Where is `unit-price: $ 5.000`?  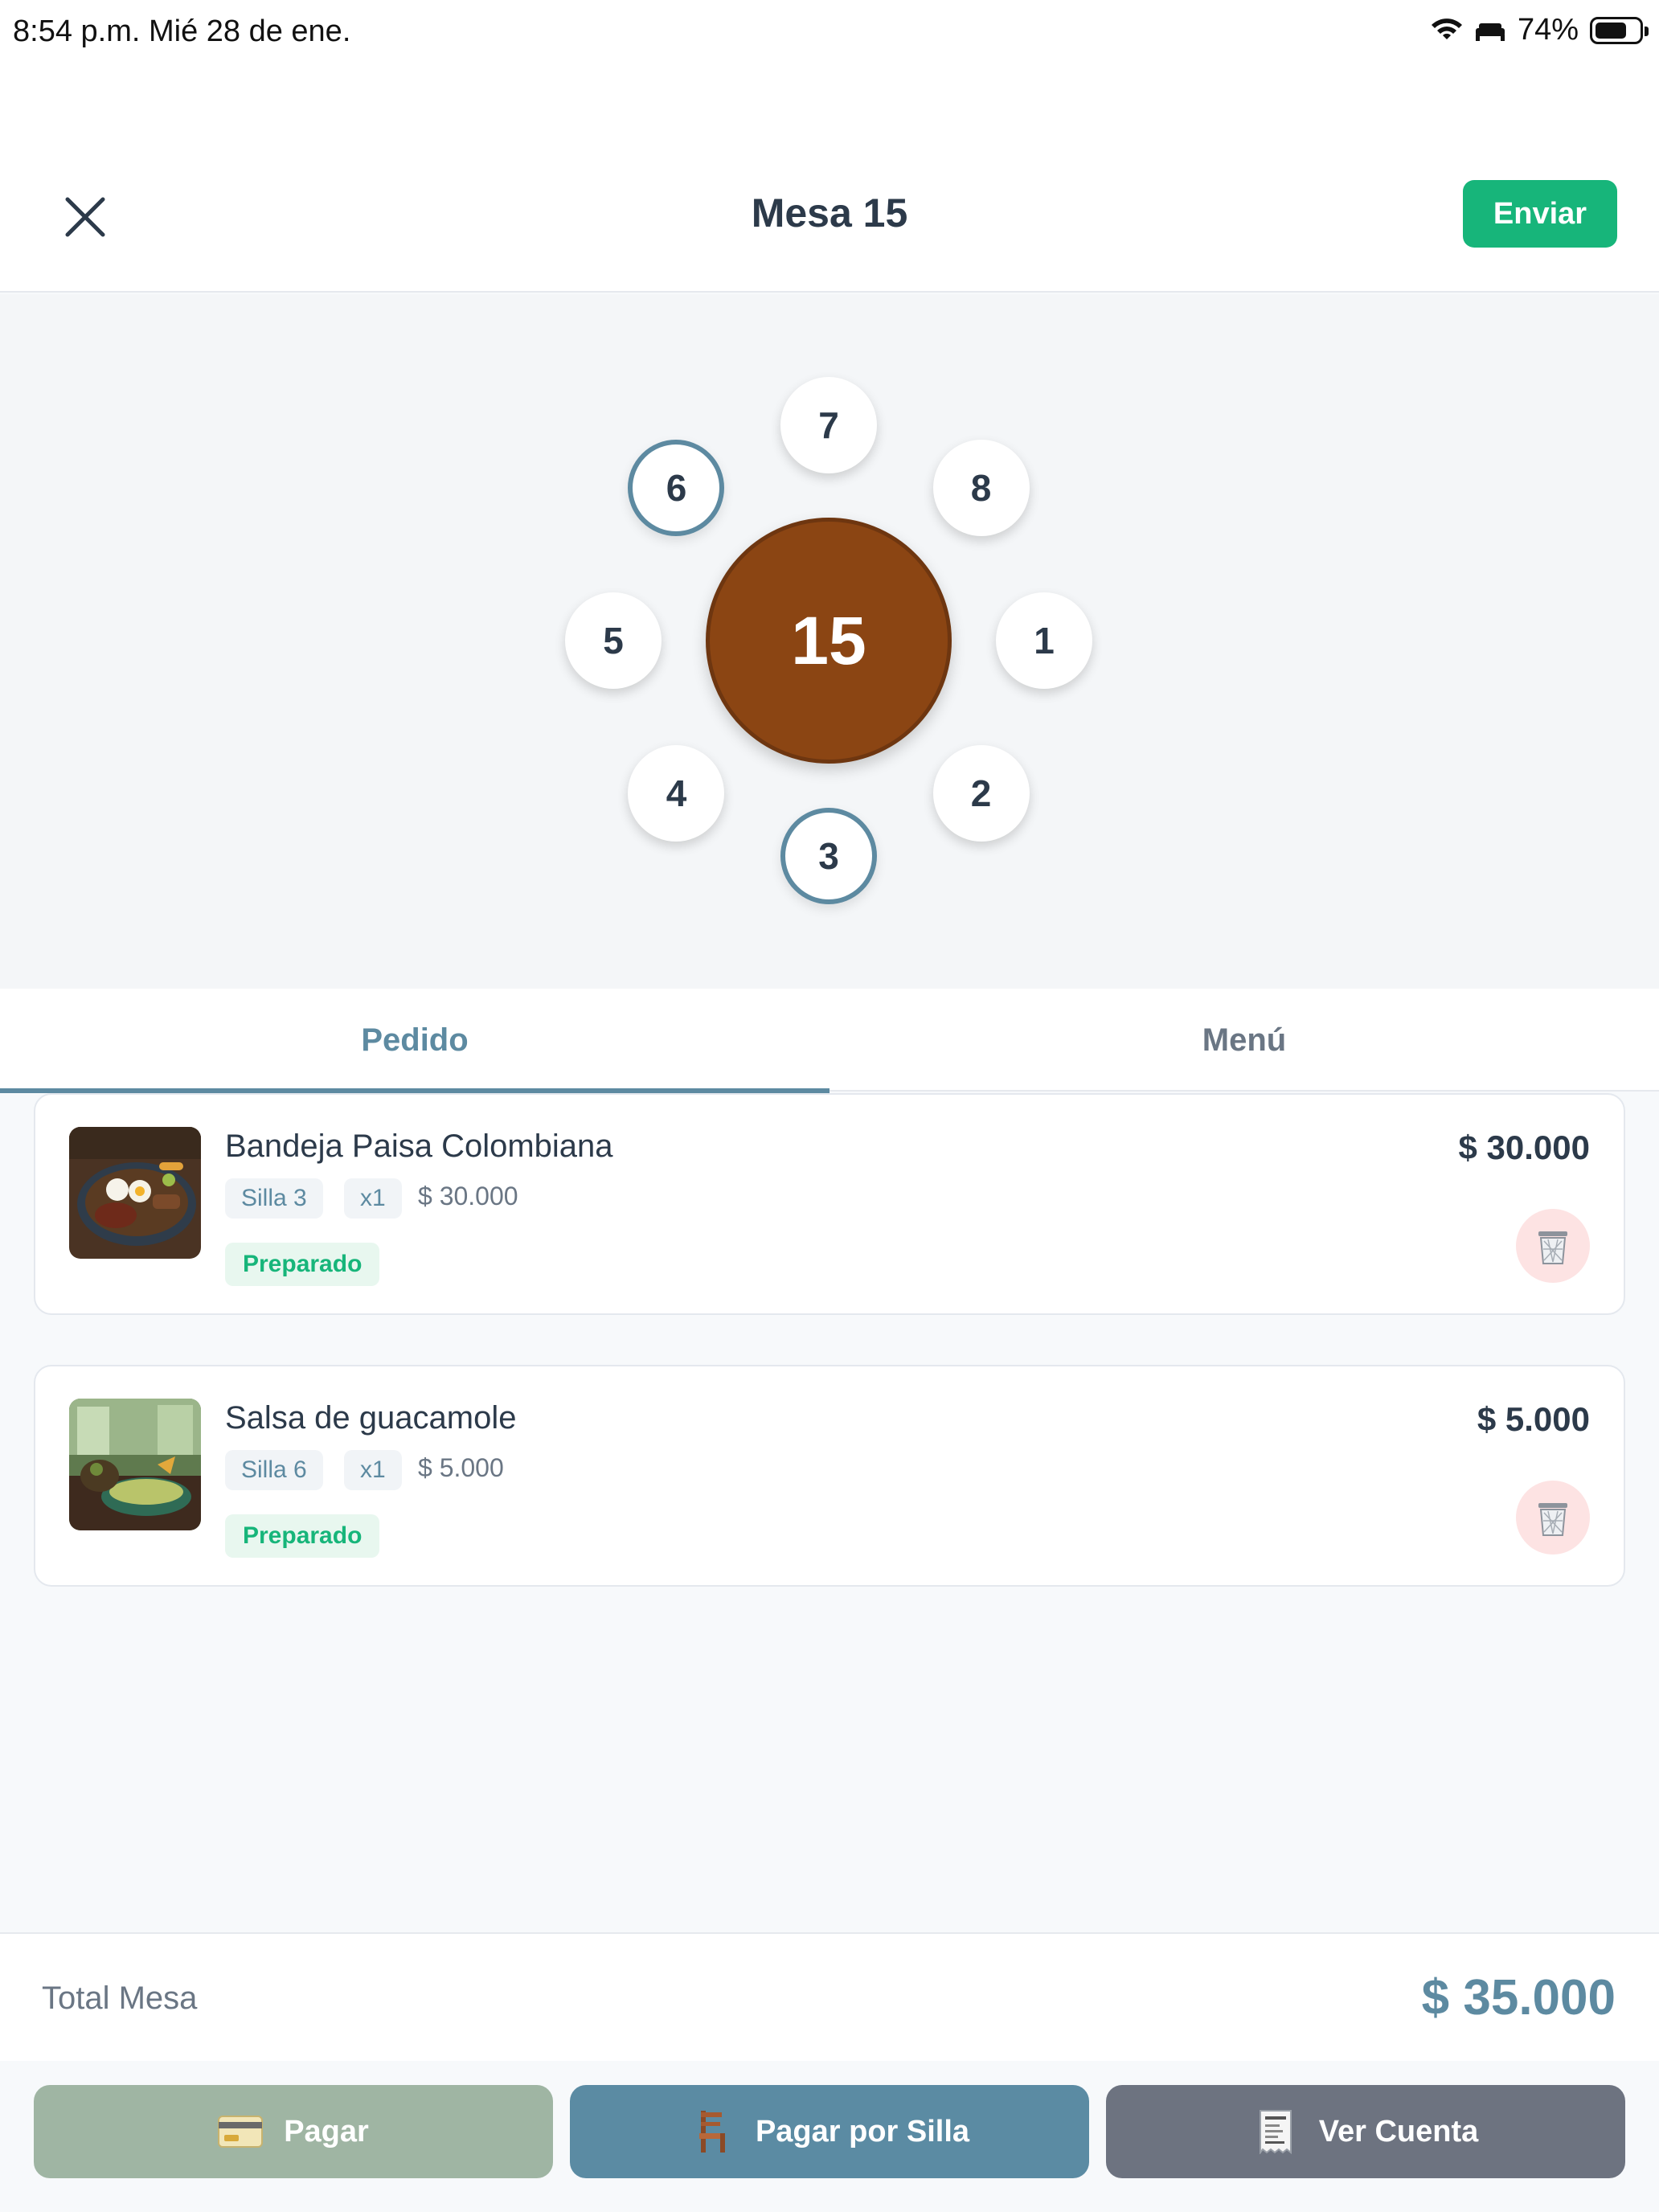
unit-price: $ 5.000 is located at coordinates (461, 1467).